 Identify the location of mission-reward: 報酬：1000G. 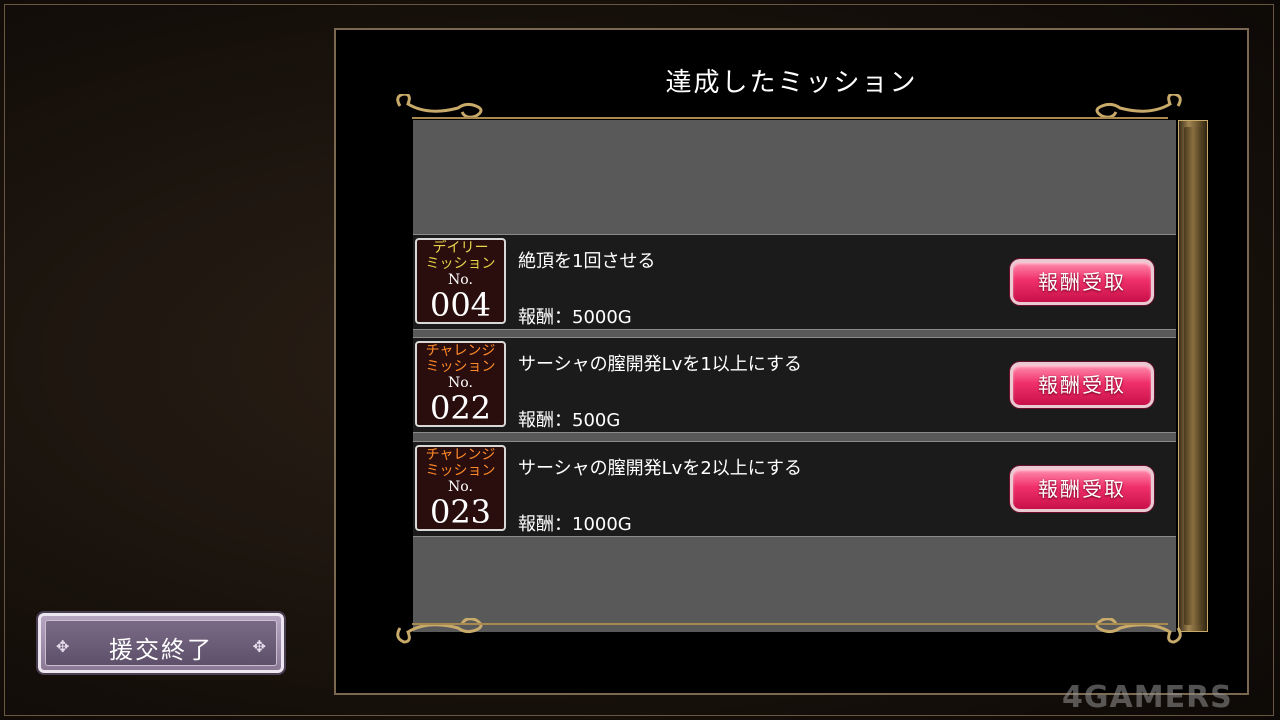
(575, 524).